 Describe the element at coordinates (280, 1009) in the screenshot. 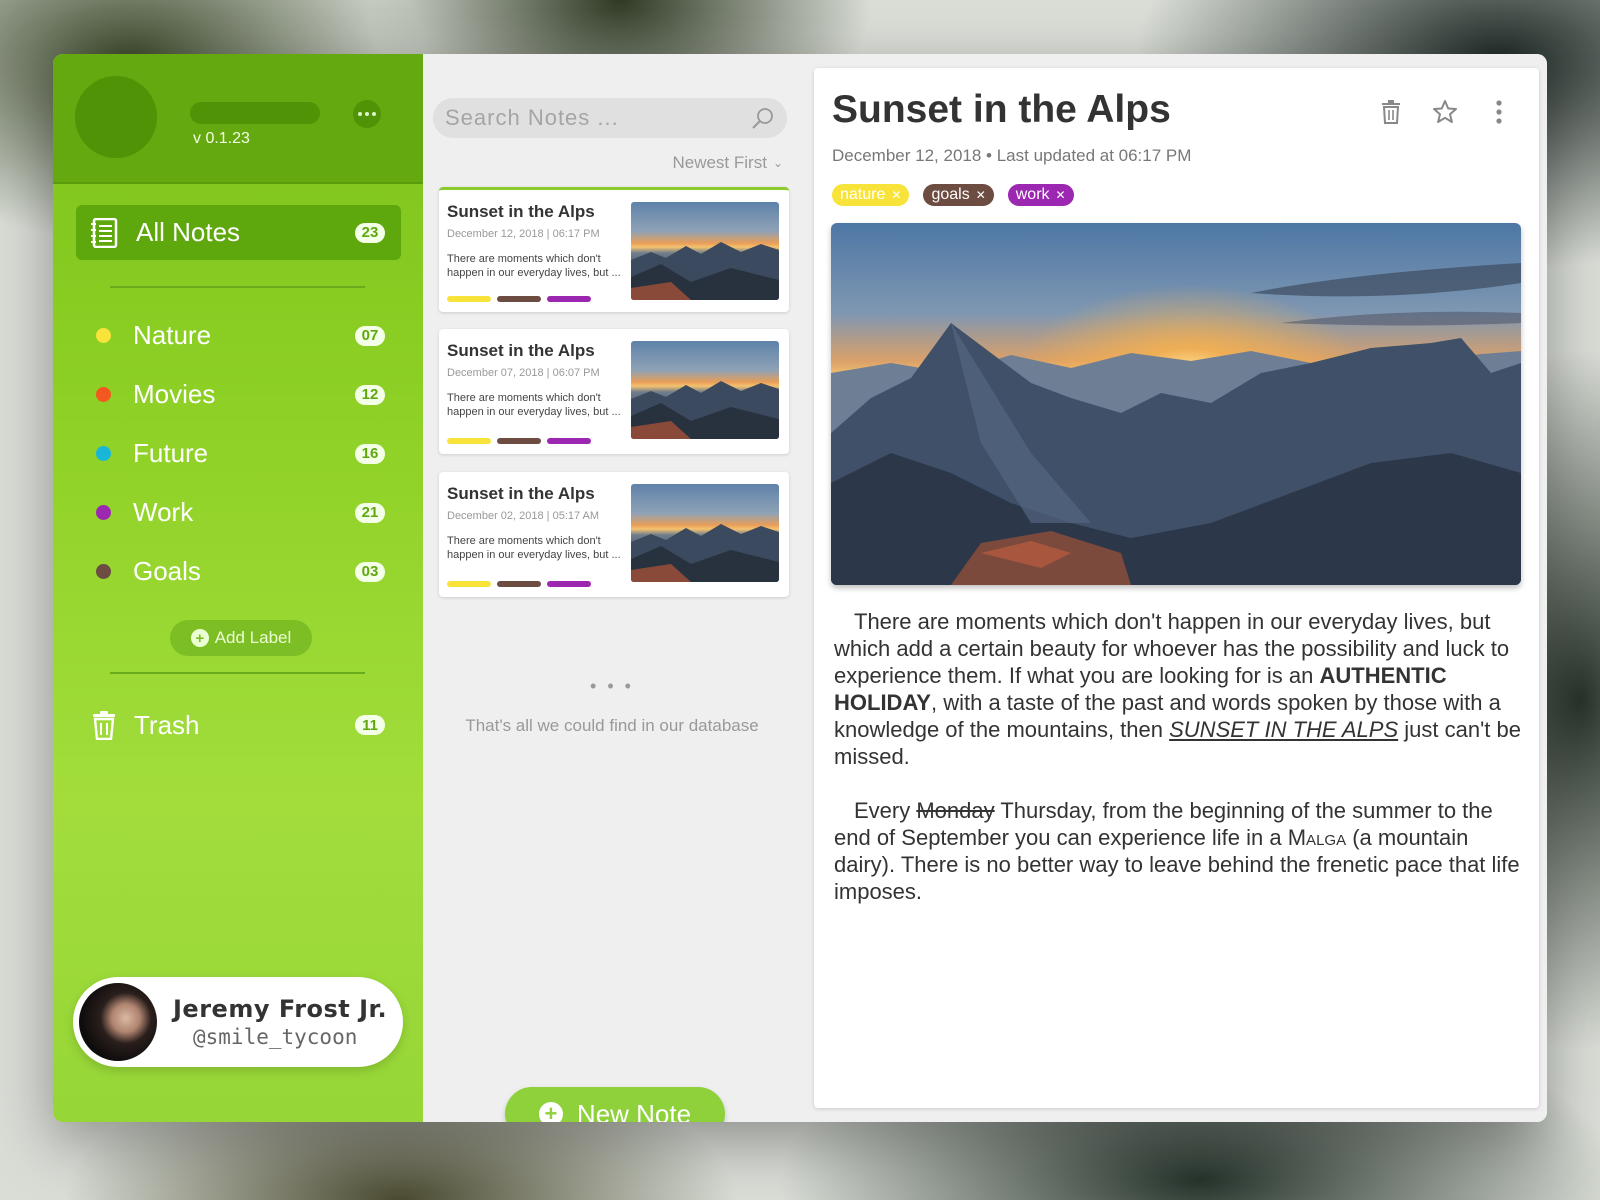

I see `user-name: Jeremy Frost Jr.` at that location.